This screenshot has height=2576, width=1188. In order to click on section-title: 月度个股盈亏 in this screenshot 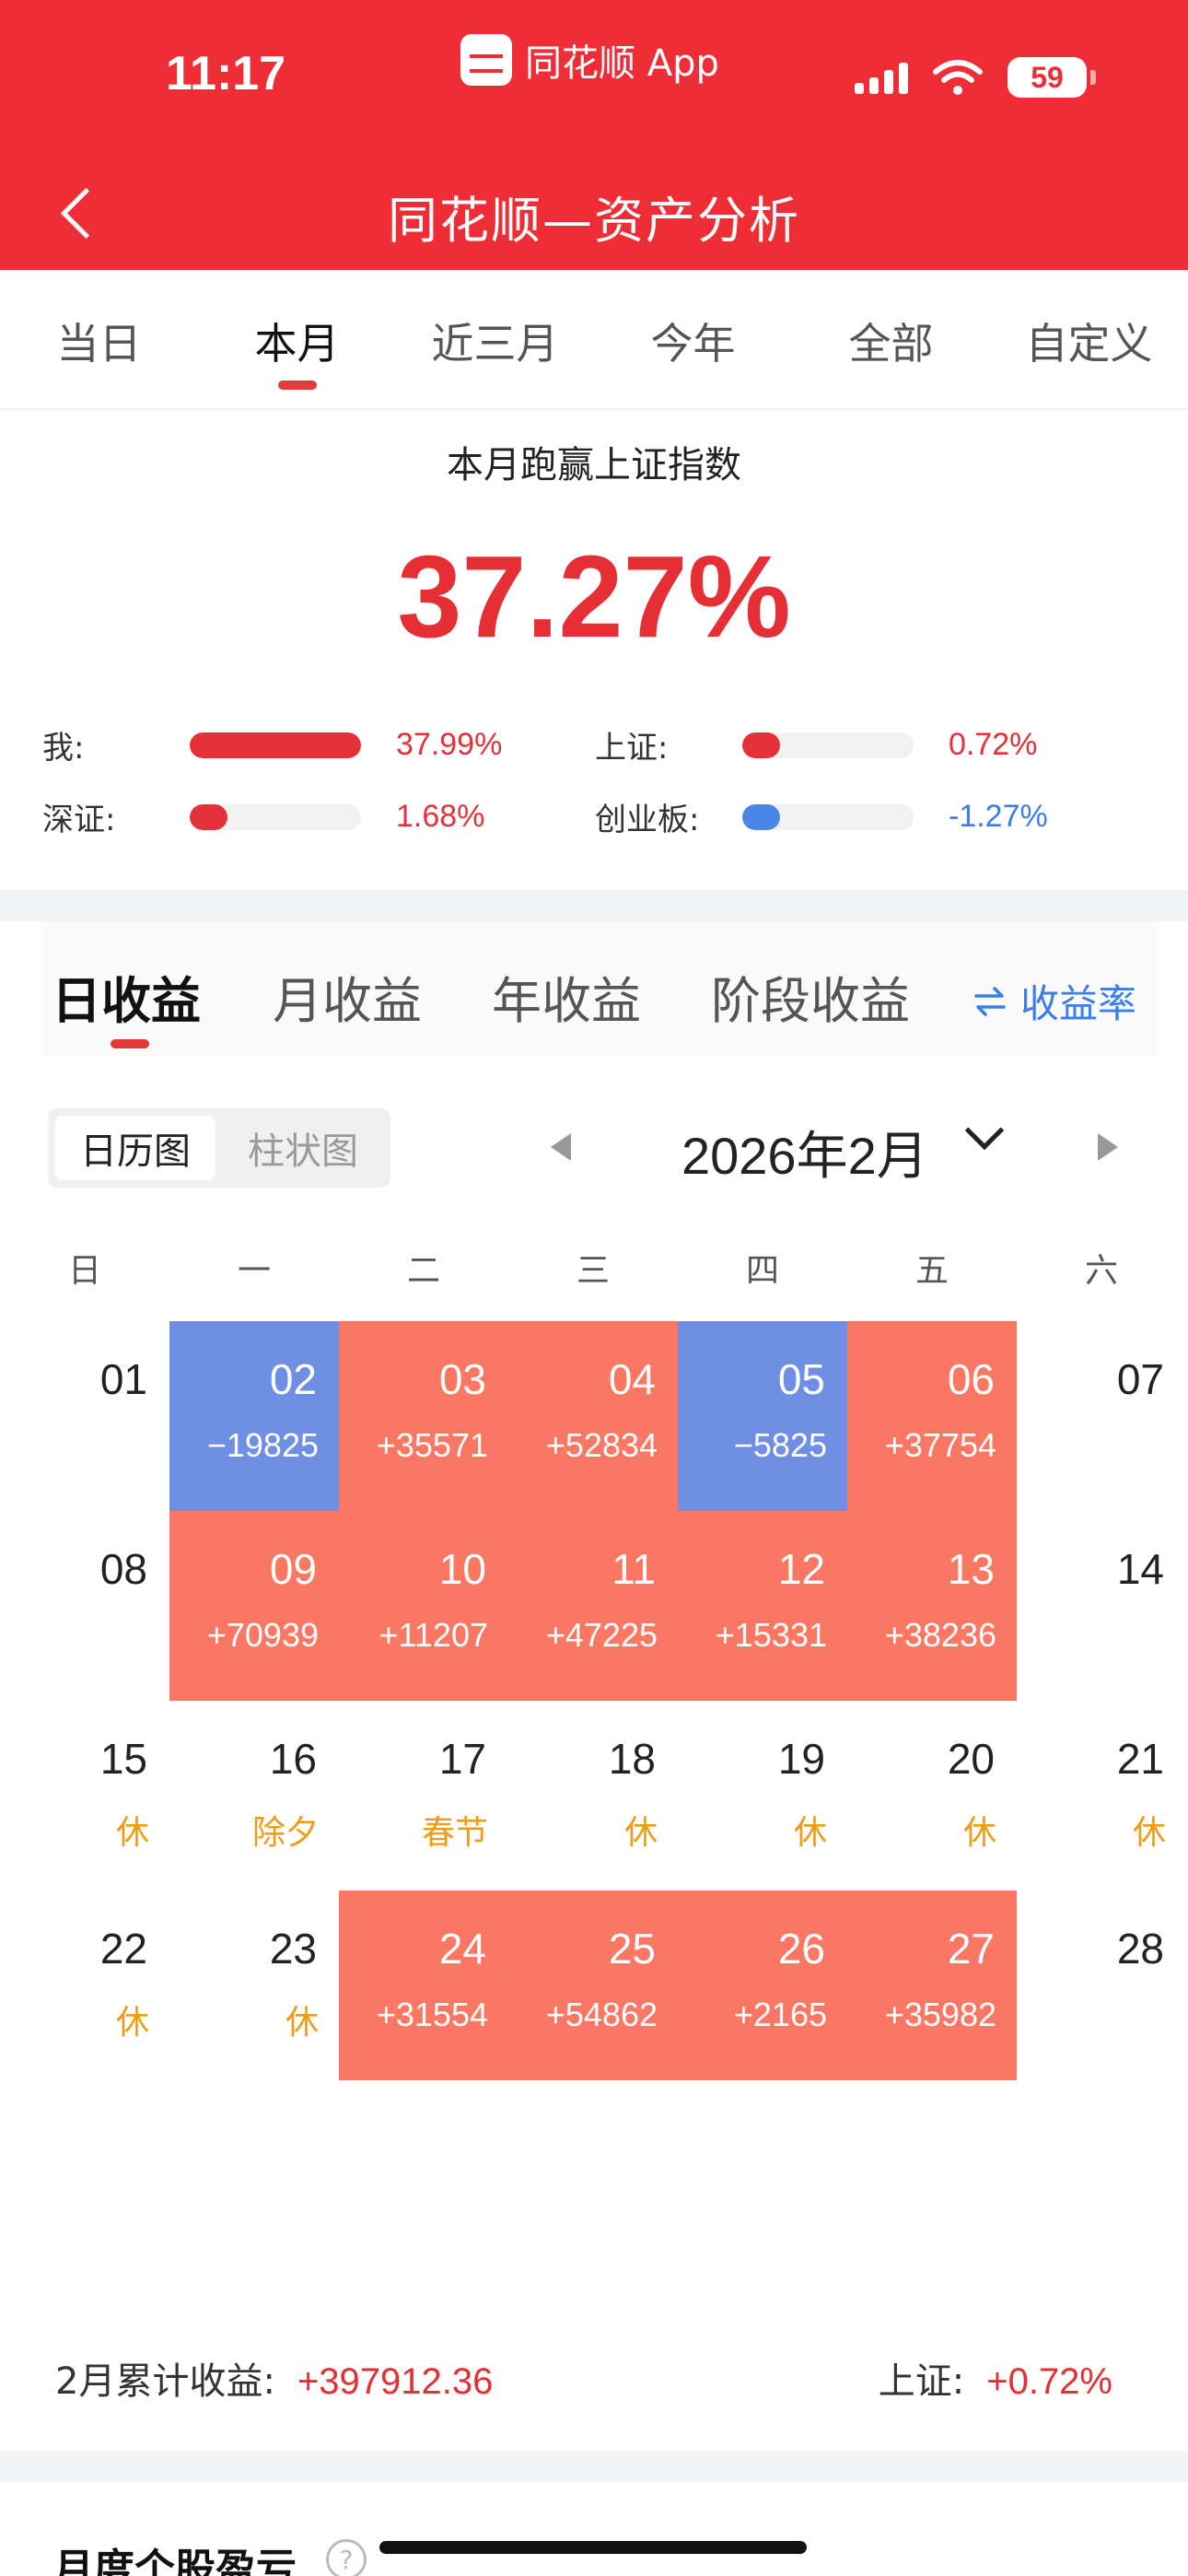, I will do `click(175, 2561)`.